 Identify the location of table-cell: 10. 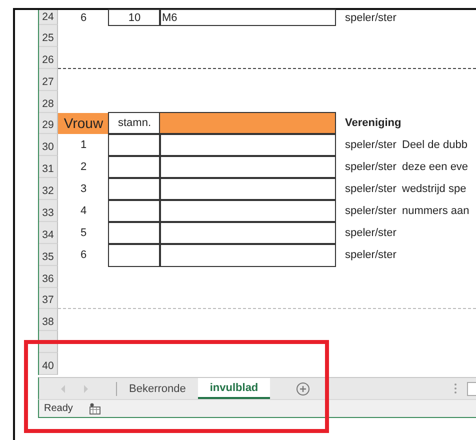
(134, 17).